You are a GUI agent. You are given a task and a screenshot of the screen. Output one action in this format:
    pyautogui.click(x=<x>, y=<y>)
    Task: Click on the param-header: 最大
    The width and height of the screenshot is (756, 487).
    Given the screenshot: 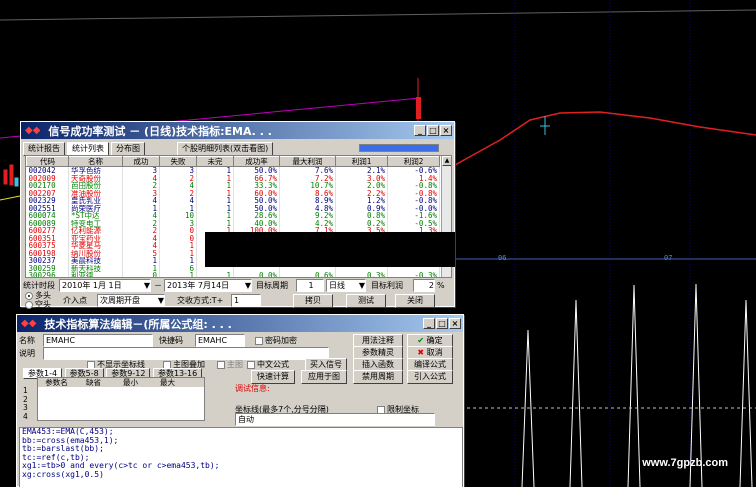 What is the action you would take?
    pyautogui.click(x=167, y=382)
    